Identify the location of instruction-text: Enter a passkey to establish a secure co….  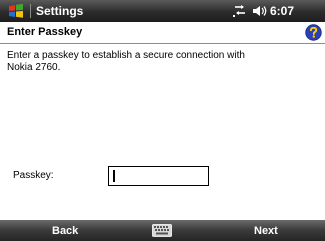
(126, 61).